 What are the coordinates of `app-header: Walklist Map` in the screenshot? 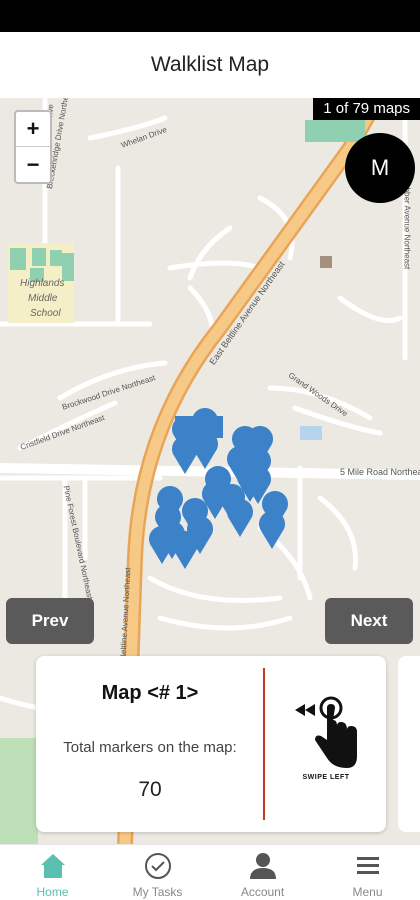 It's located at (210, 65).